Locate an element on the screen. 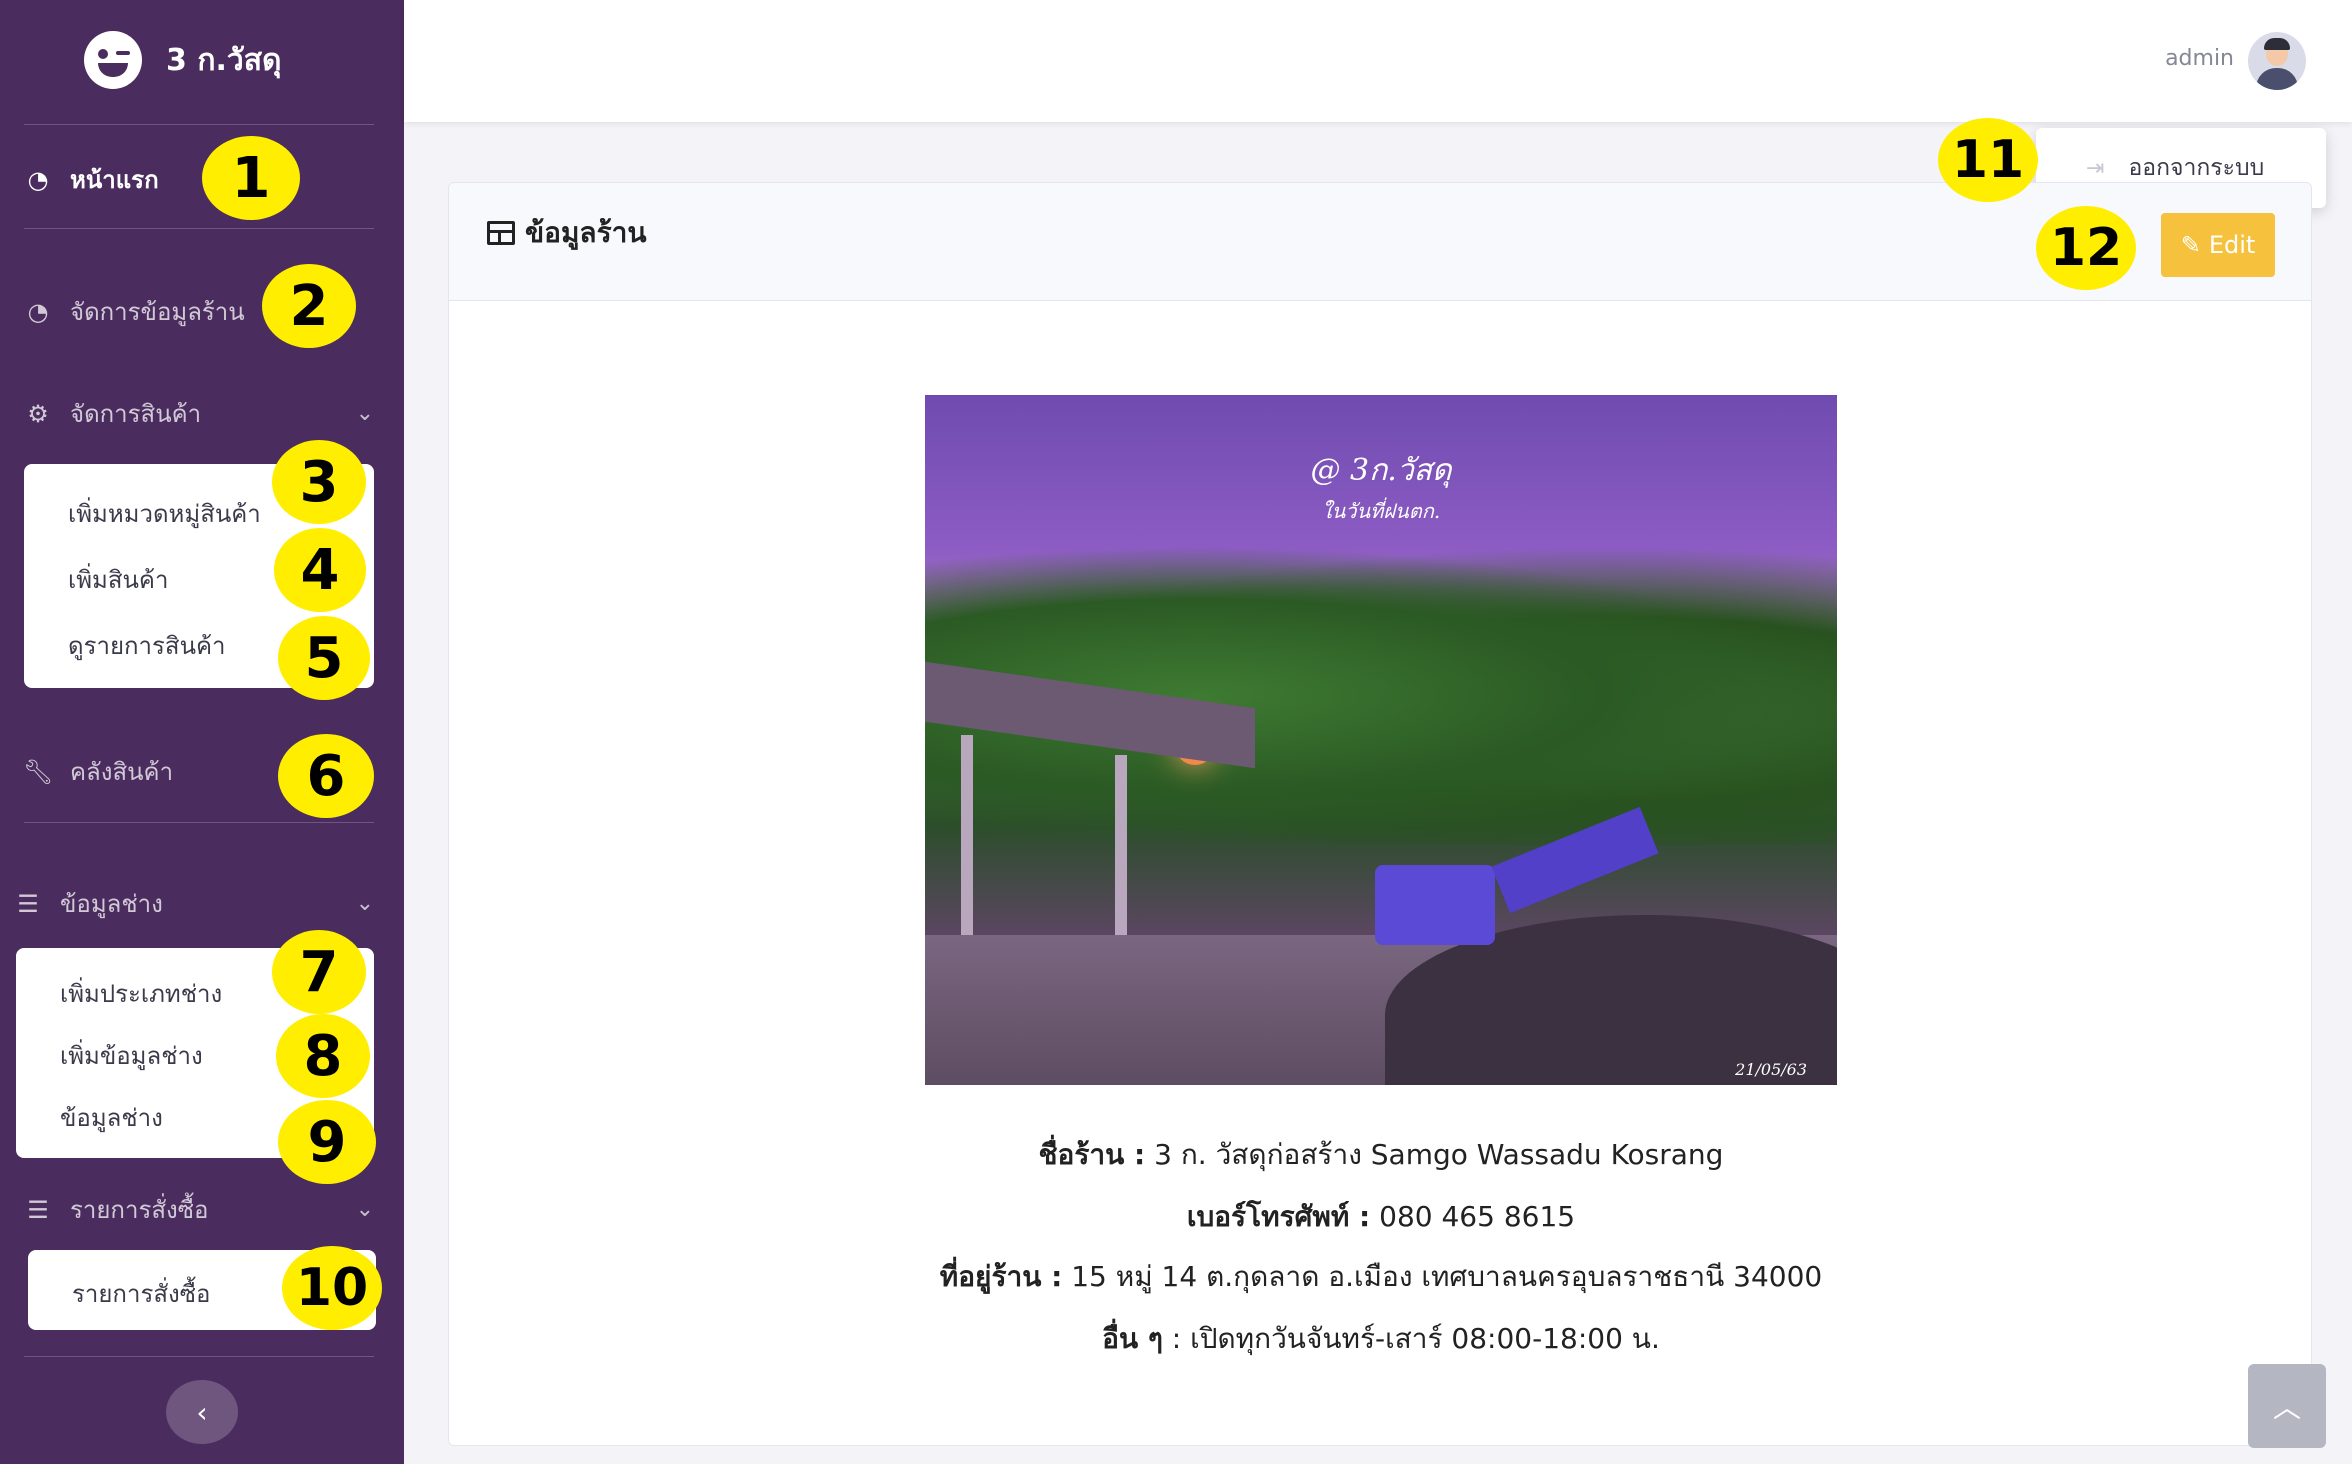 The image size is (2352, 1464). sidebar-item-warehouse: 🔧︎ คลังสินค้า is located at coordinates (98, 771).